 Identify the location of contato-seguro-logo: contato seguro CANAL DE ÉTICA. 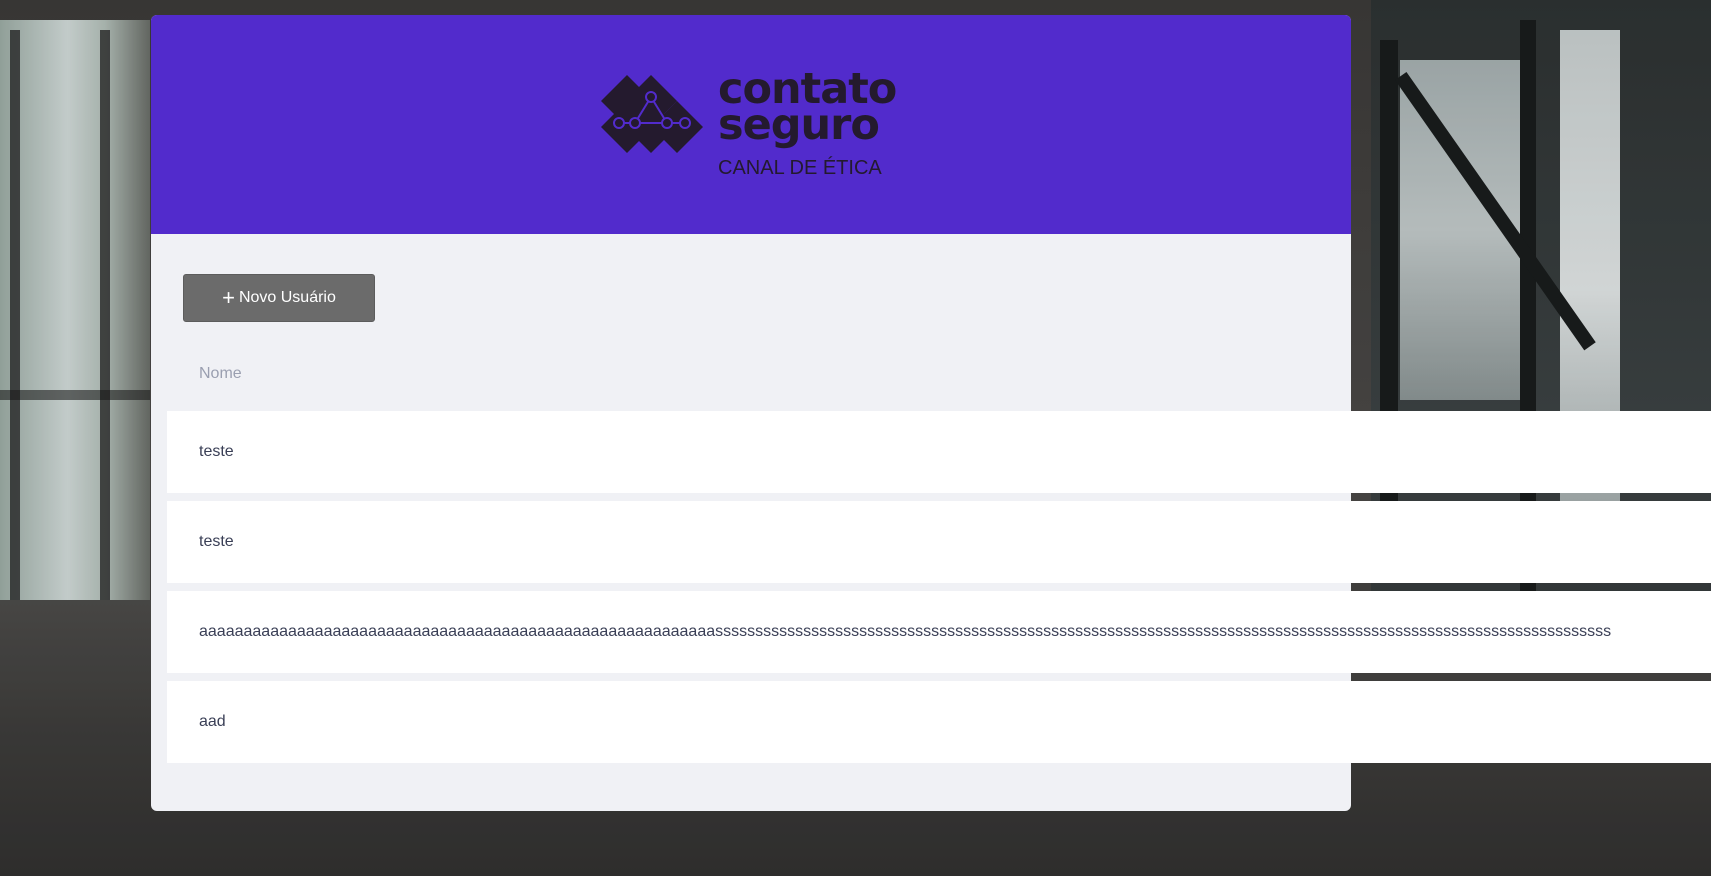
(761, 125).